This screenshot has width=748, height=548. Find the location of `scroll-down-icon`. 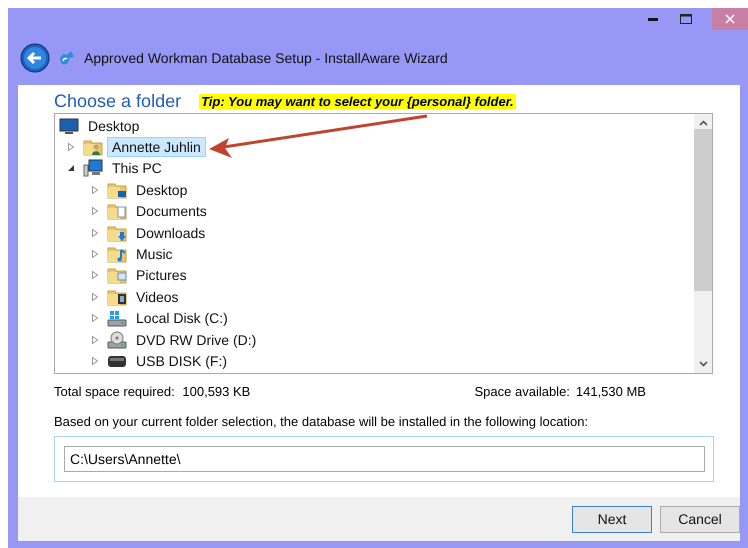

scroll-down-icon is located at coordinates (703, 364).